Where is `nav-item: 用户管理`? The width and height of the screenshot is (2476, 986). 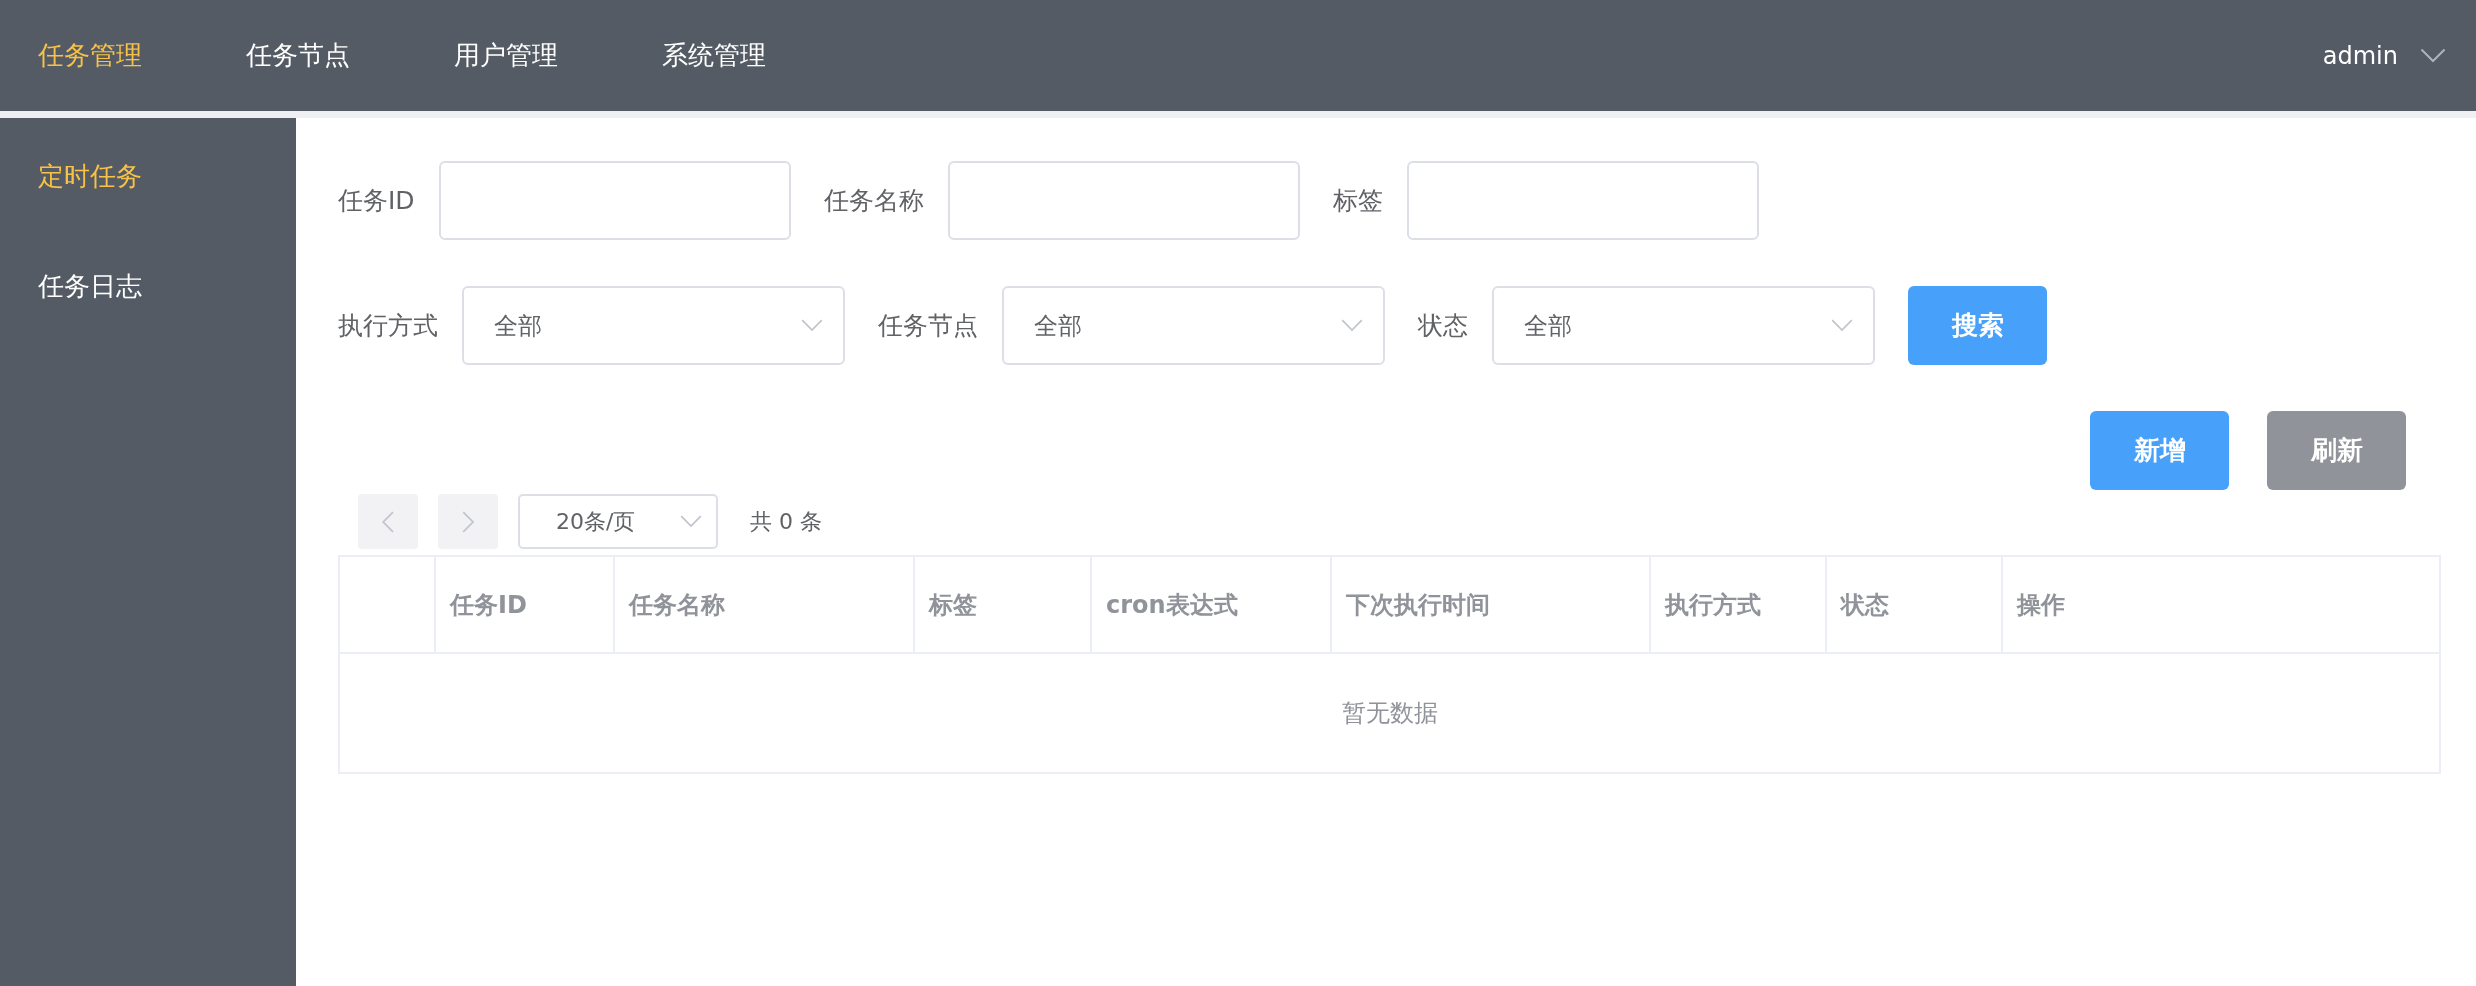 nav-item: 用户管理 is located at coordinates (506, 55).